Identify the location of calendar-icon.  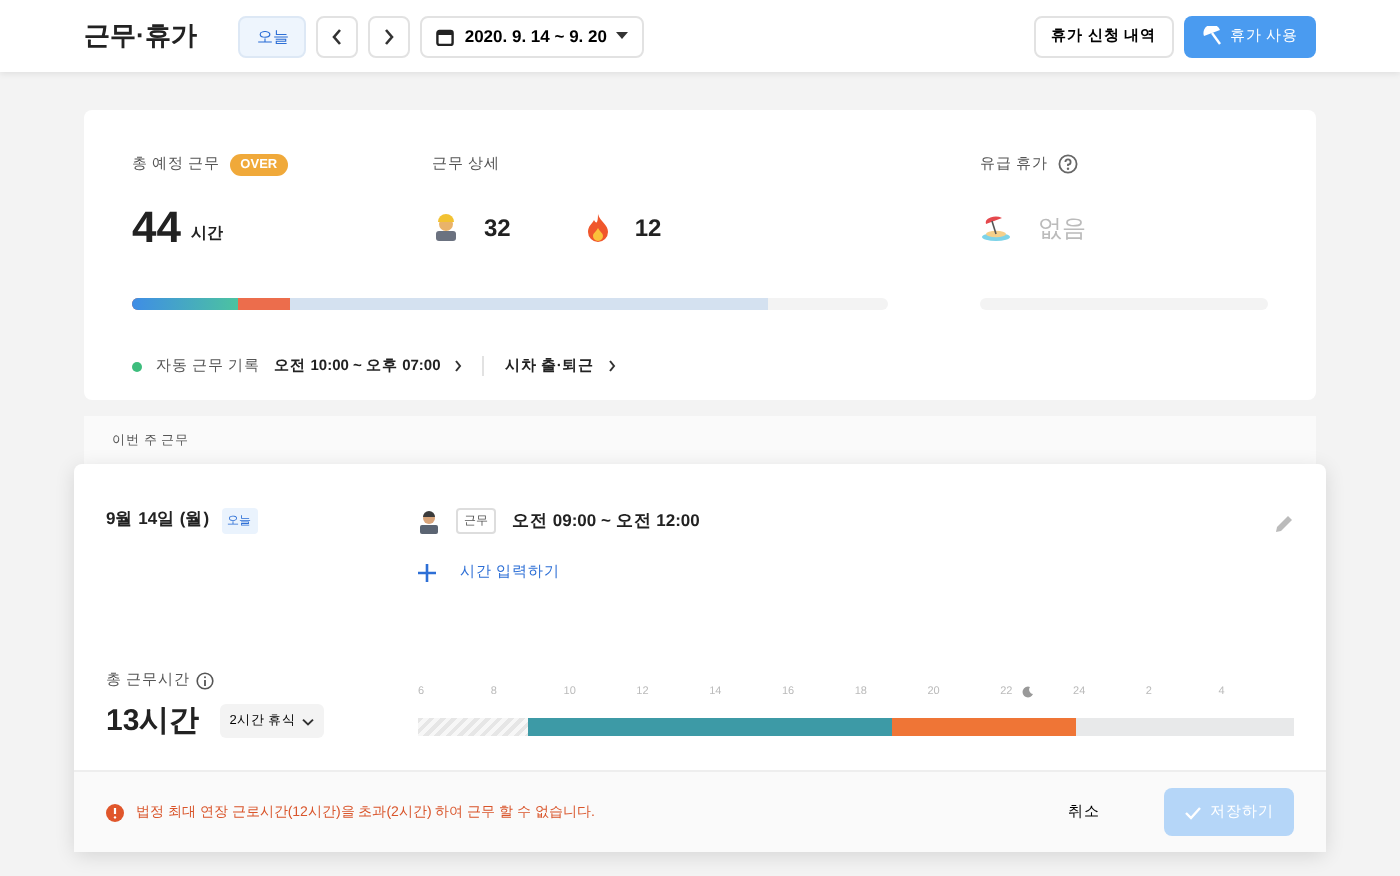
(445, 36).